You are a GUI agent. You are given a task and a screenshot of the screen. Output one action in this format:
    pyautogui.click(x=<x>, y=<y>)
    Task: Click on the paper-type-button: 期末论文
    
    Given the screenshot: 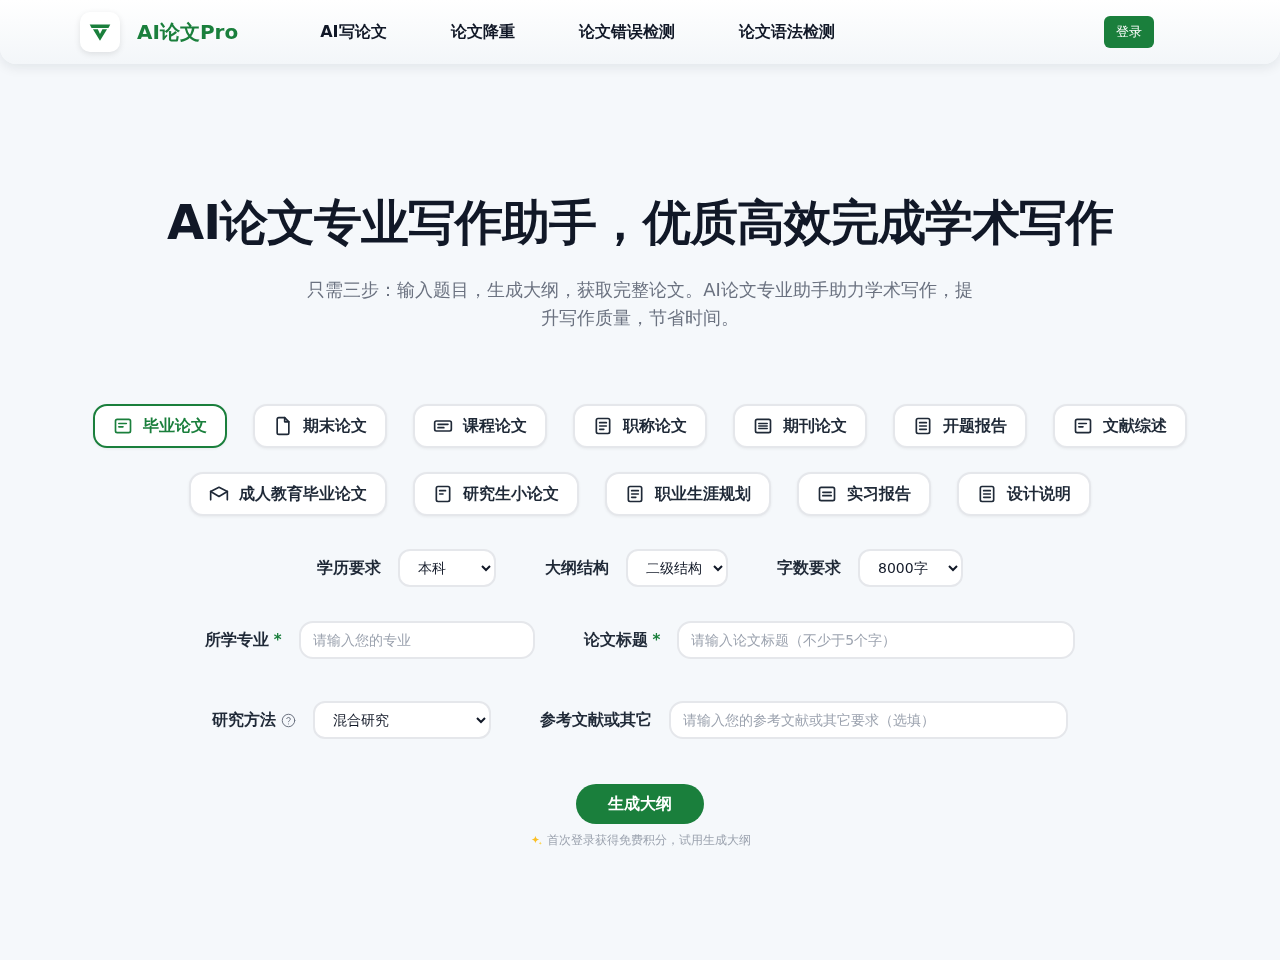 What is the action you would take?
    pyautogui.click(x=320, y=426)
    